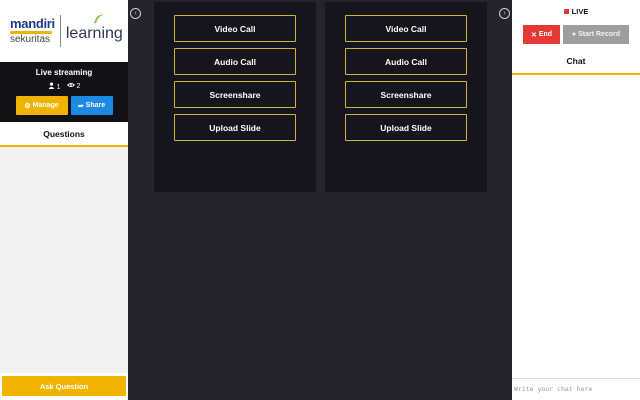  Describe the element at coordinates (566, 11) in the screenshot. I see `live-dot-icon` at that location.